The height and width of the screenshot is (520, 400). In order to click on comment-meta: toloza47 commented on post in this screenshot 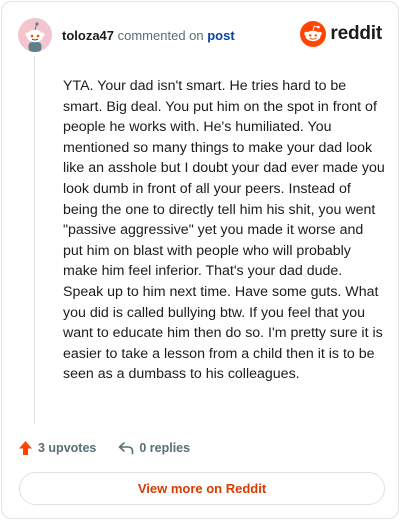, I will do `click(148, 35)`.